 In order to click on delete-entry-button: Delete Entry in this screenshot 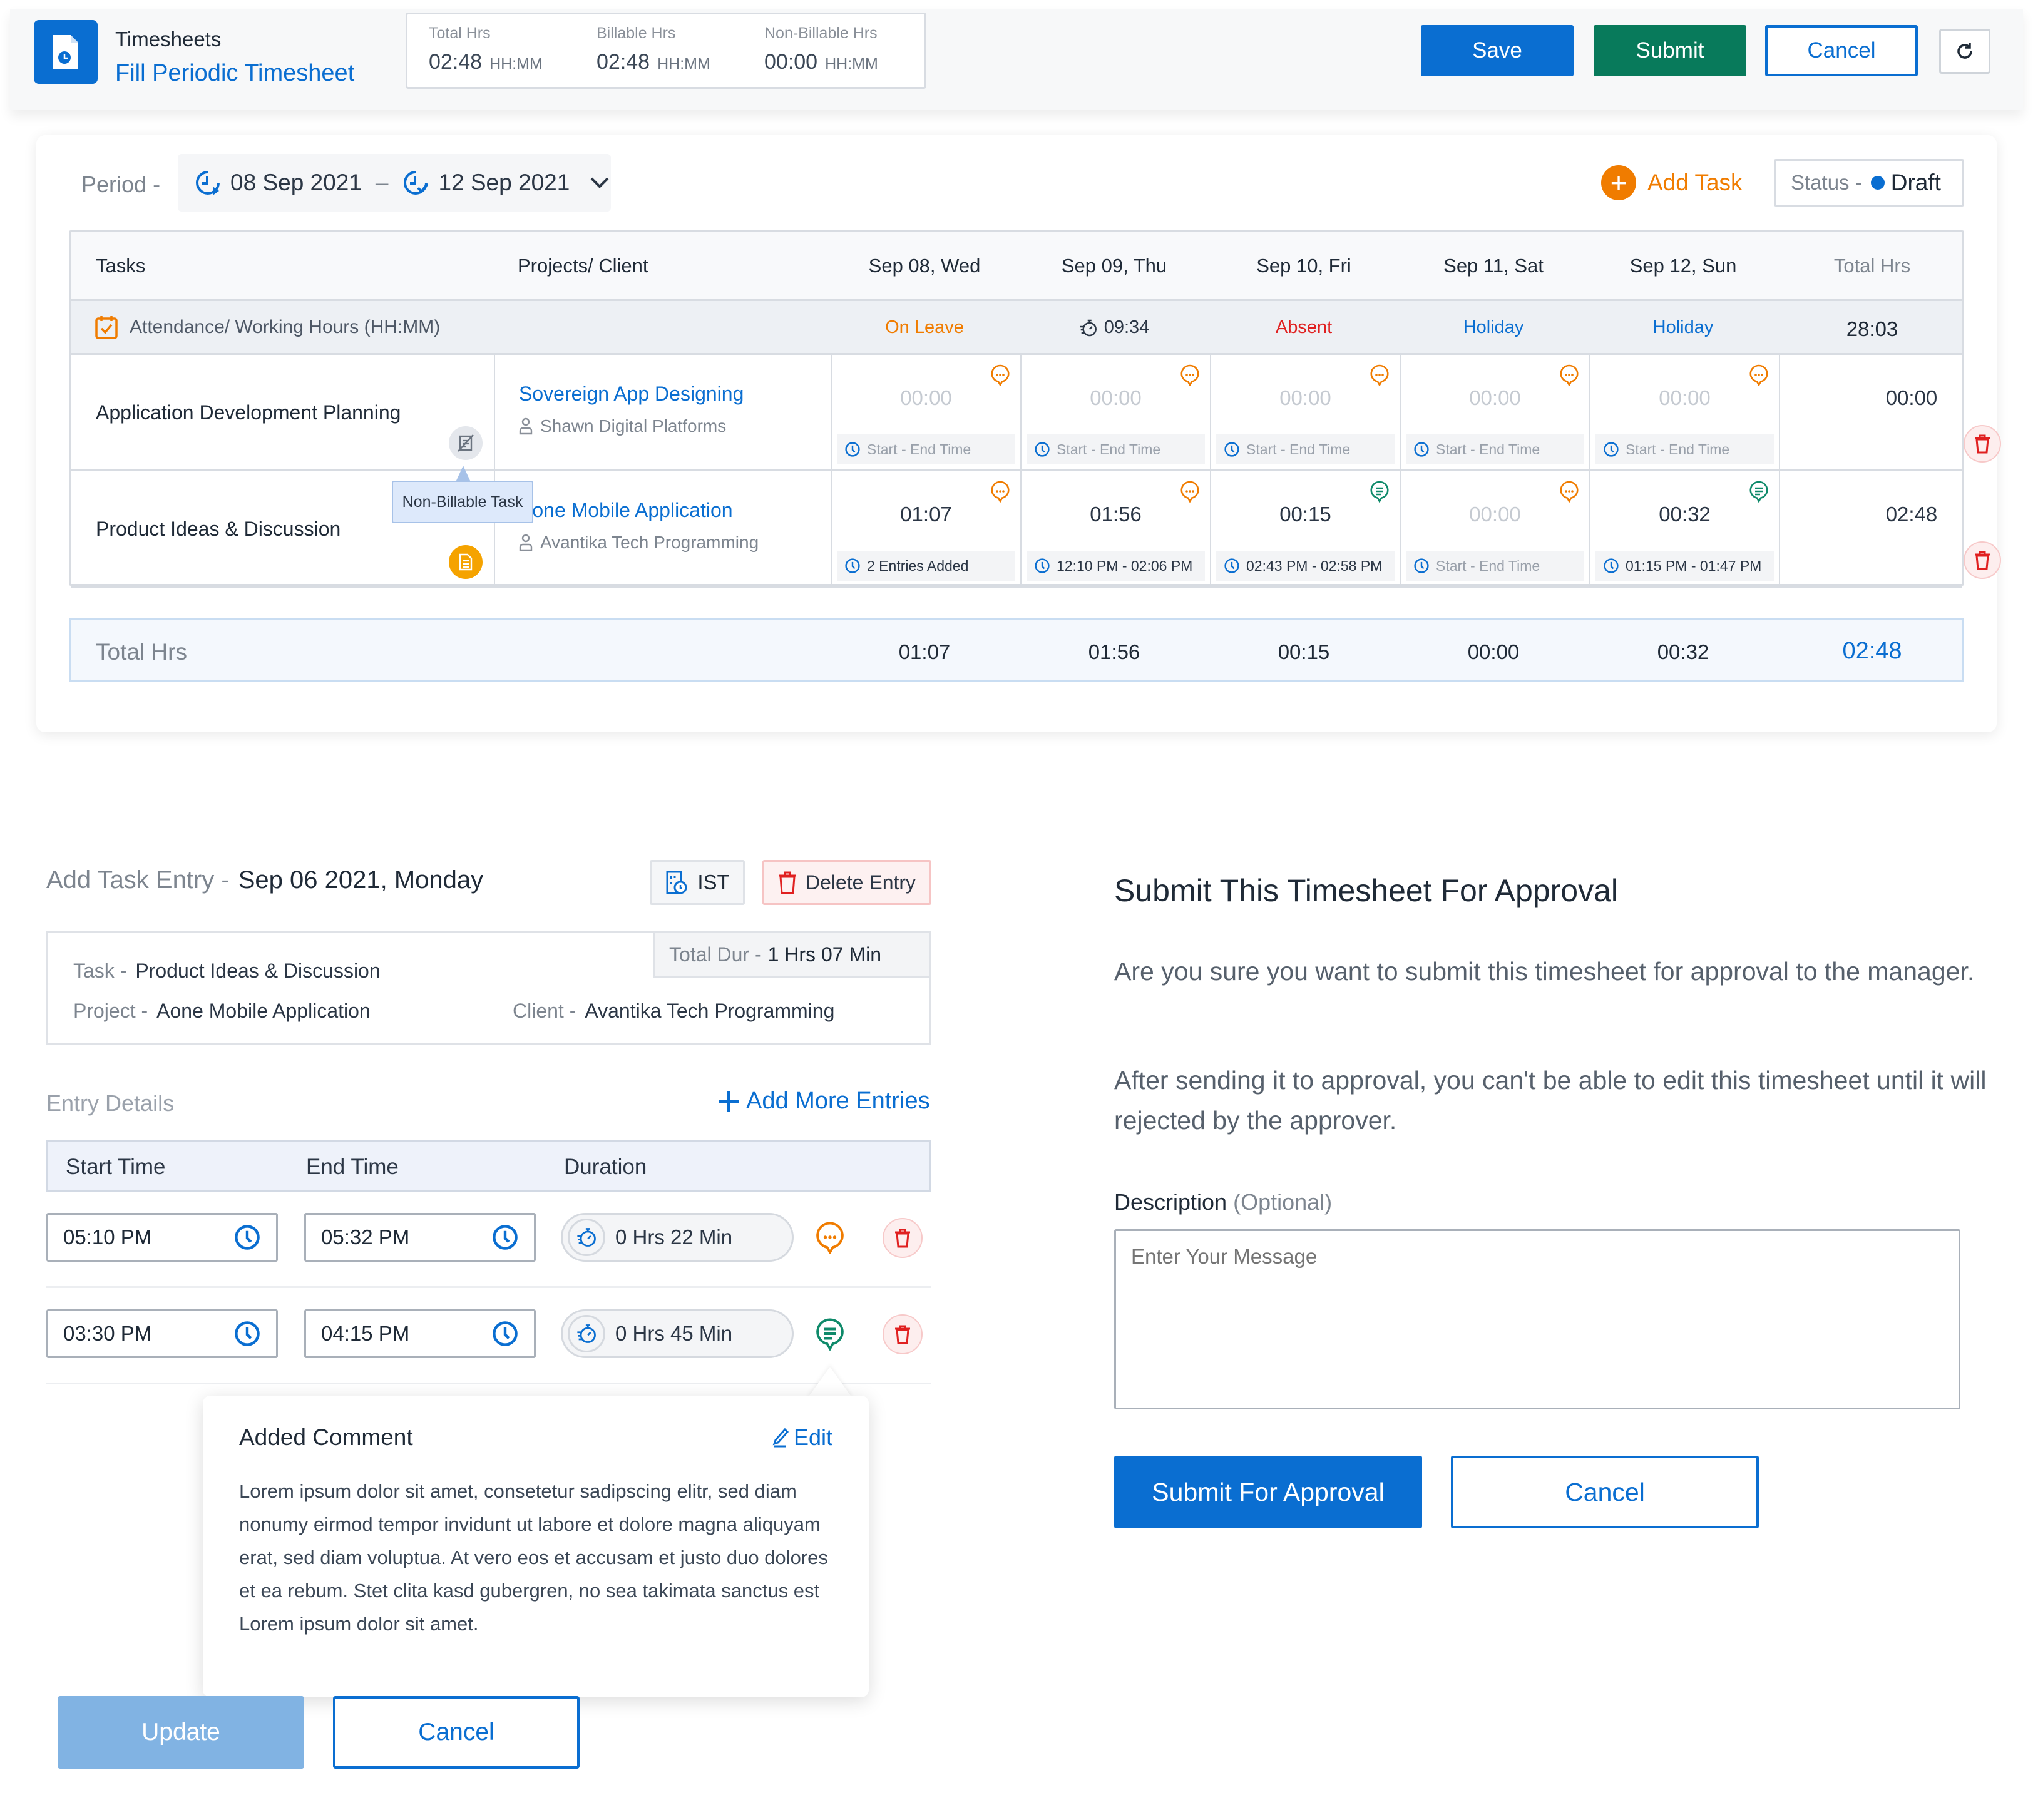, I will do `click(846, 882)`.